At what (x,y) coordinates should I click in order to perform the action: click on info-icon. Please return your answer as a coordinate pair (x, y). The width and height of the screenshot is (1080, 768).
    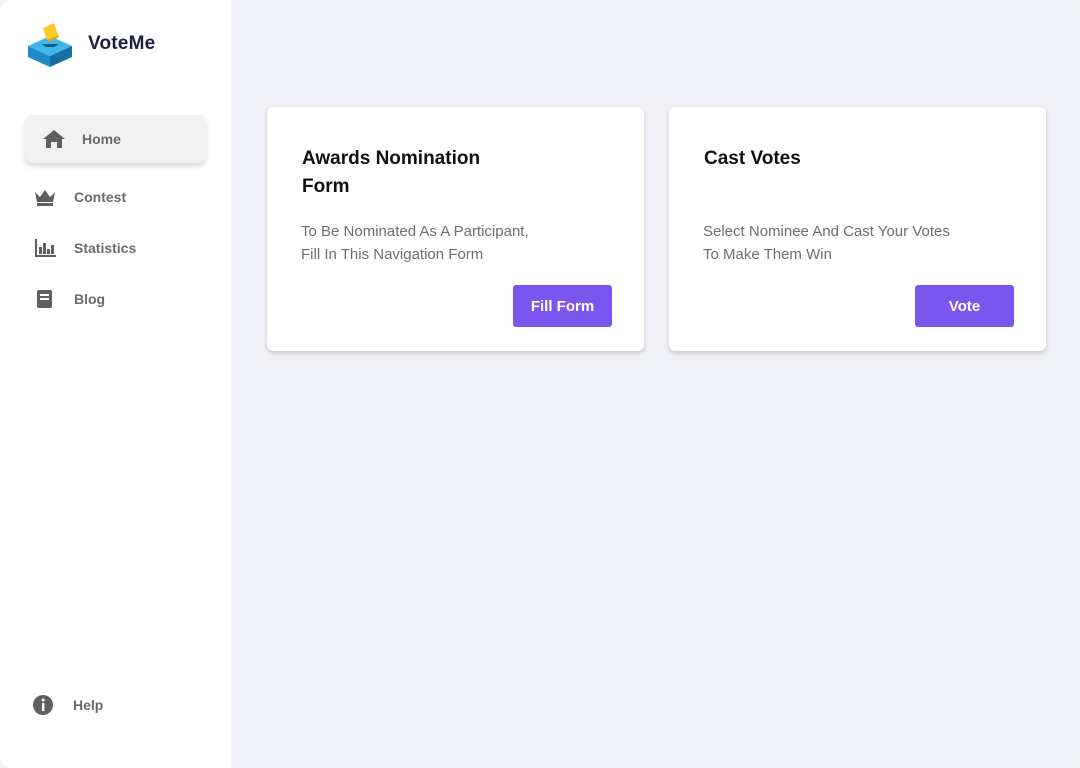
    Looking at the image, I should click on (43, 705).